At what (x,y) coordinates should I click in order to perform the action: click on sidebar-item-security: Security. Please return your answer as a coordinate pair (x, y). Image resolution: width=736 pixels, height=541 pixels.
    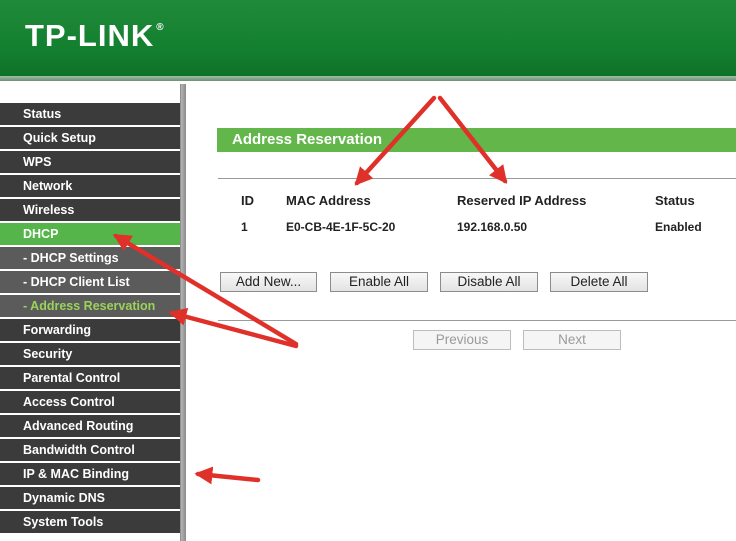
    Looking at the image, I should click on (90, 354).